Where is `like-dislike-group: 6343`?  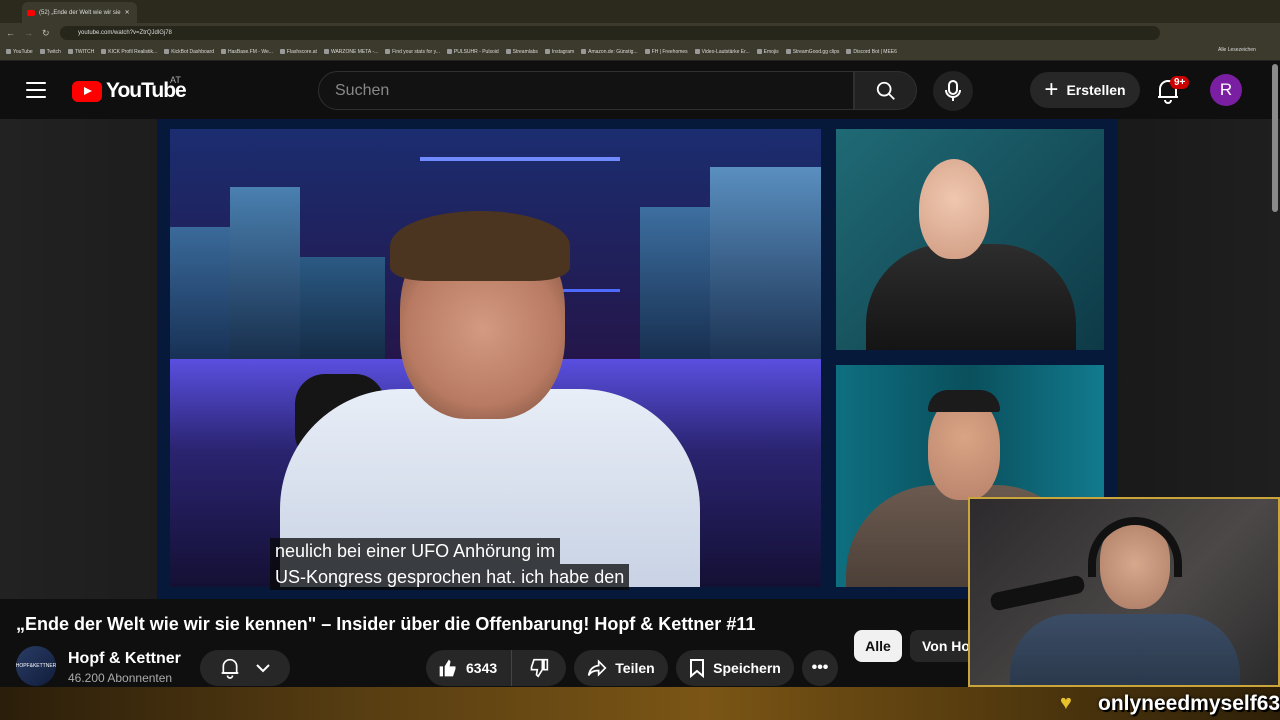
like-dislike-group: 6343 is located at coordinates (496, 668).